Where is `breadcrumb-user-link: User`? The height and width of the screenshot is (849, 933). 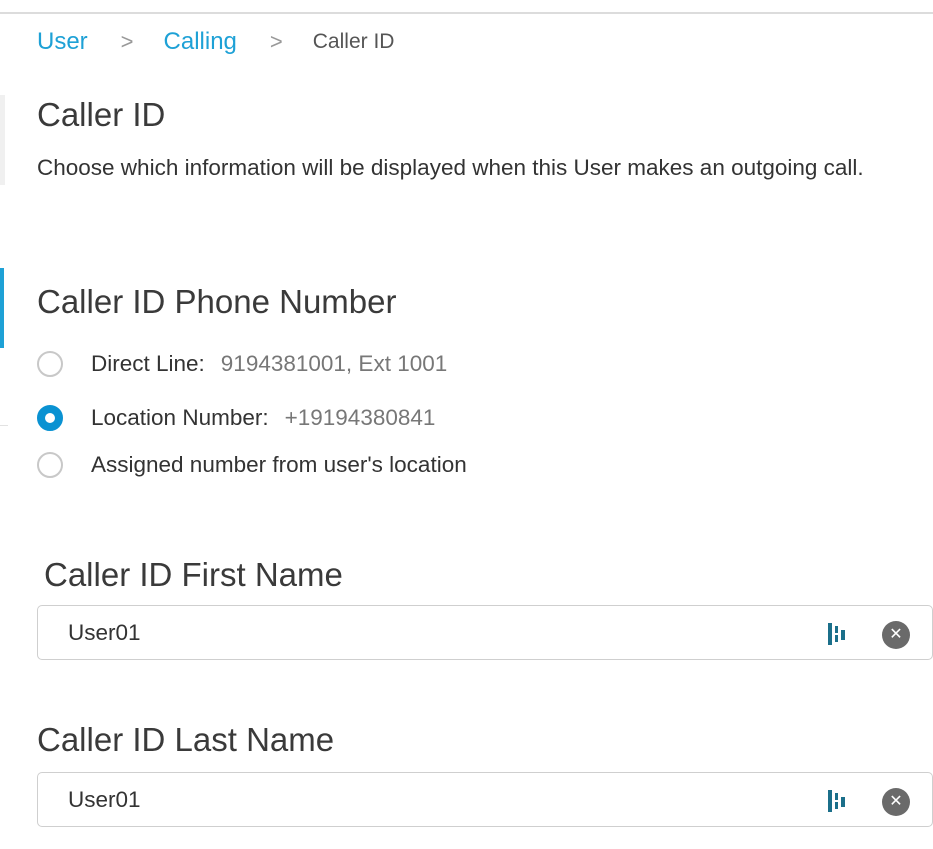 breadcrumb-user-link: User is located at coordinates (62, 42).